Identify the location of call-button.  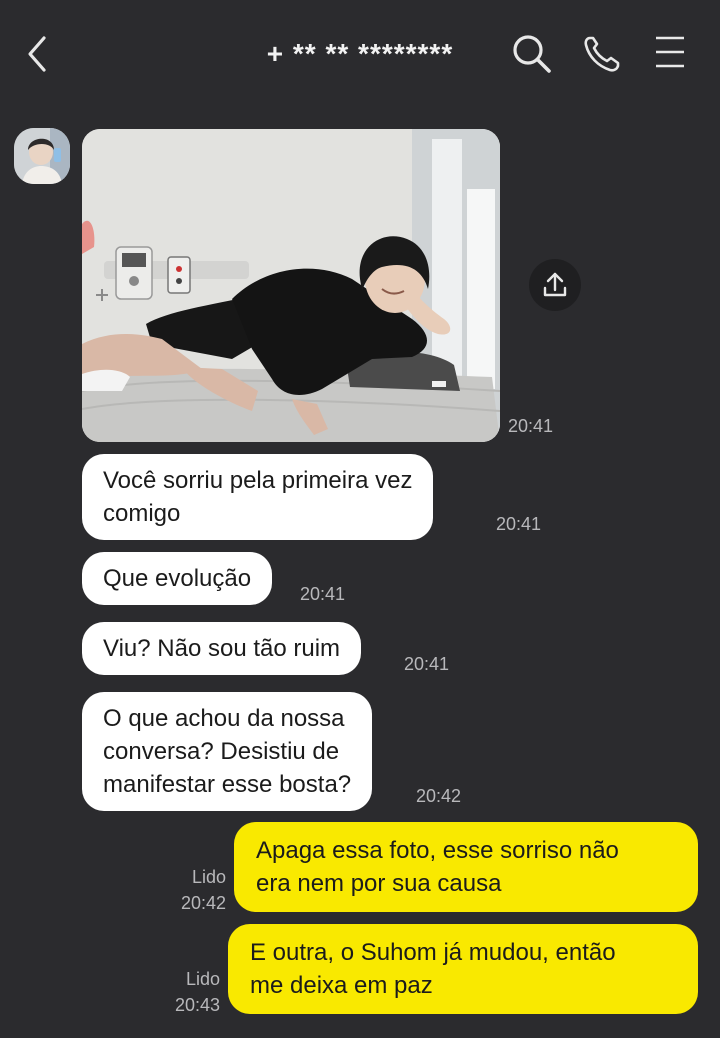
(602, 54).